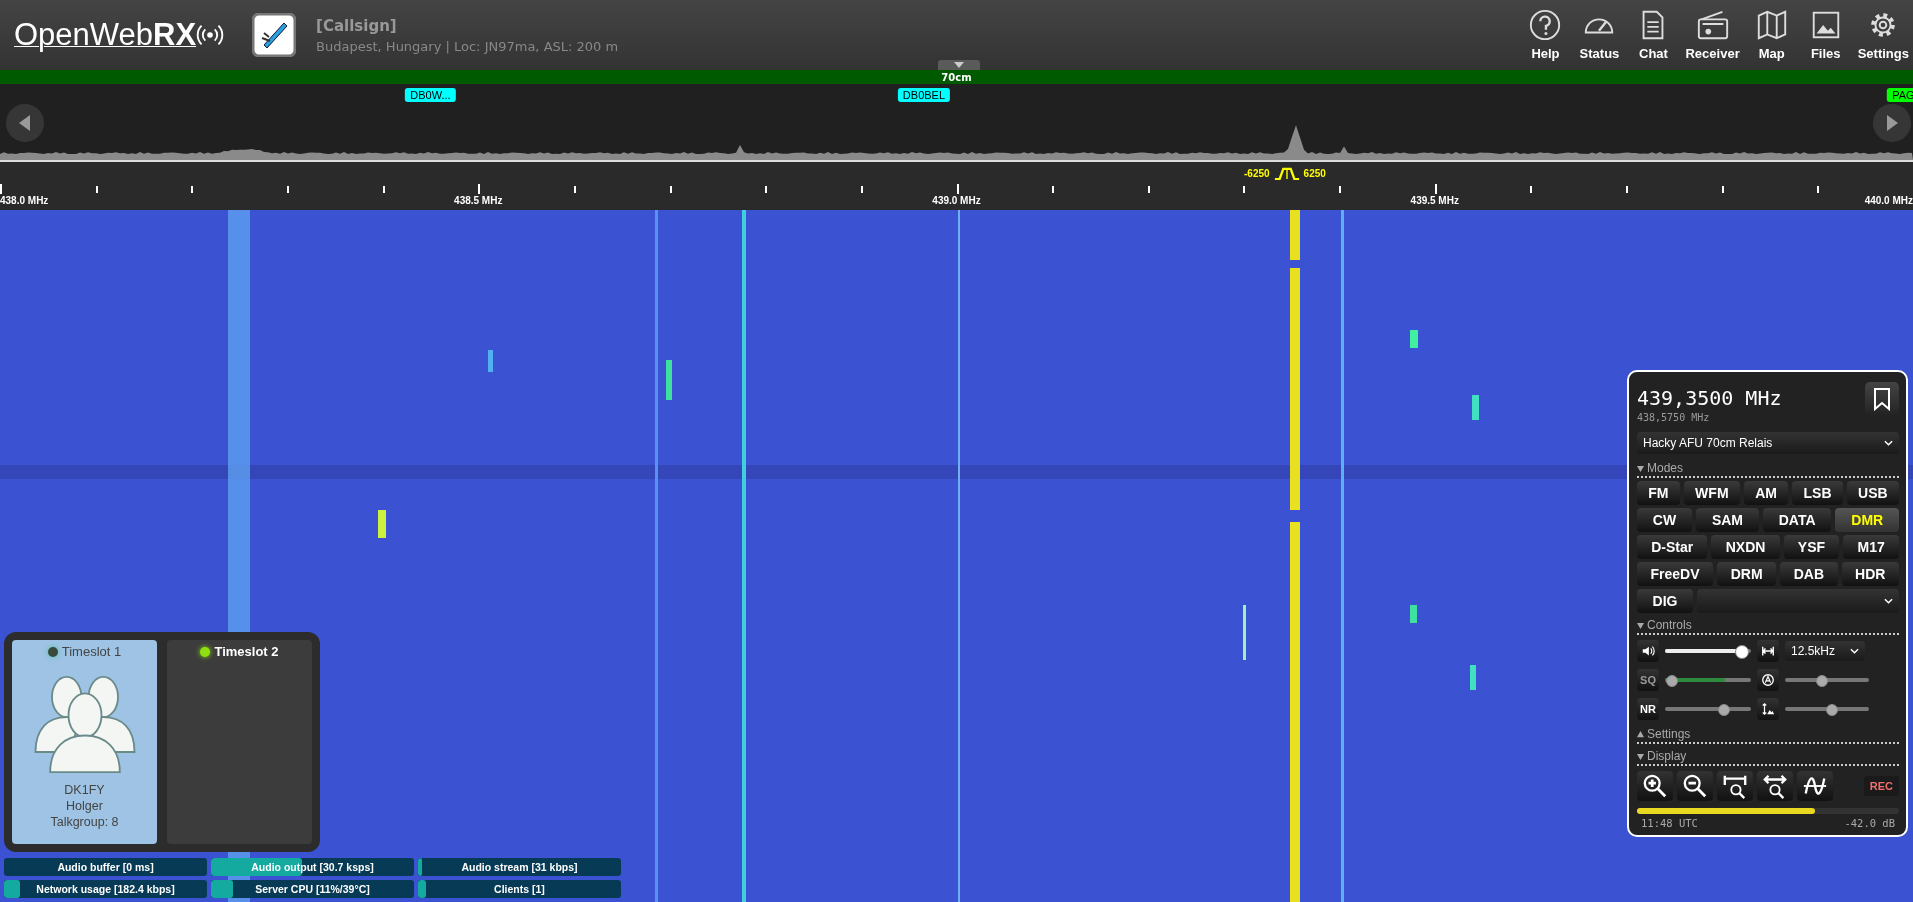  Describe the element at coordinates (1257, 173) in the screenshot. I see `passband-low-label: -6250` at that location.